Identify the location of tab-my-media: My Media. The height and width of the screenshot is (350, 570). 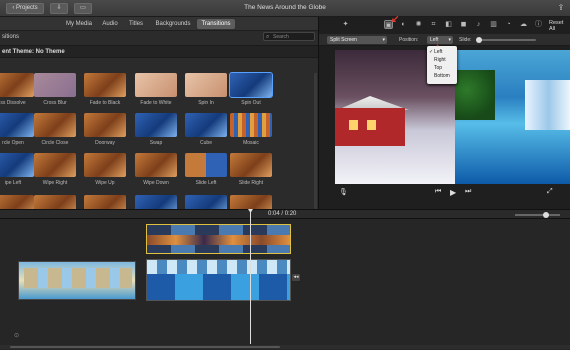
(79, 24).